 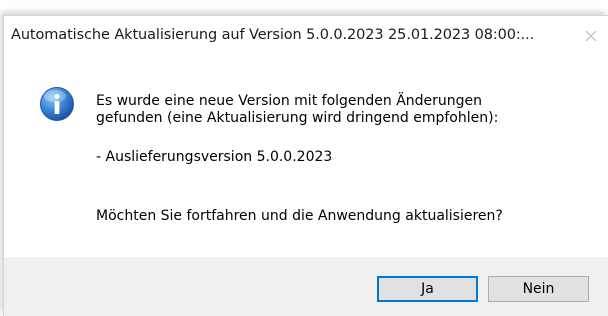 I want to click on info-icon, so click(x=57, y=104).